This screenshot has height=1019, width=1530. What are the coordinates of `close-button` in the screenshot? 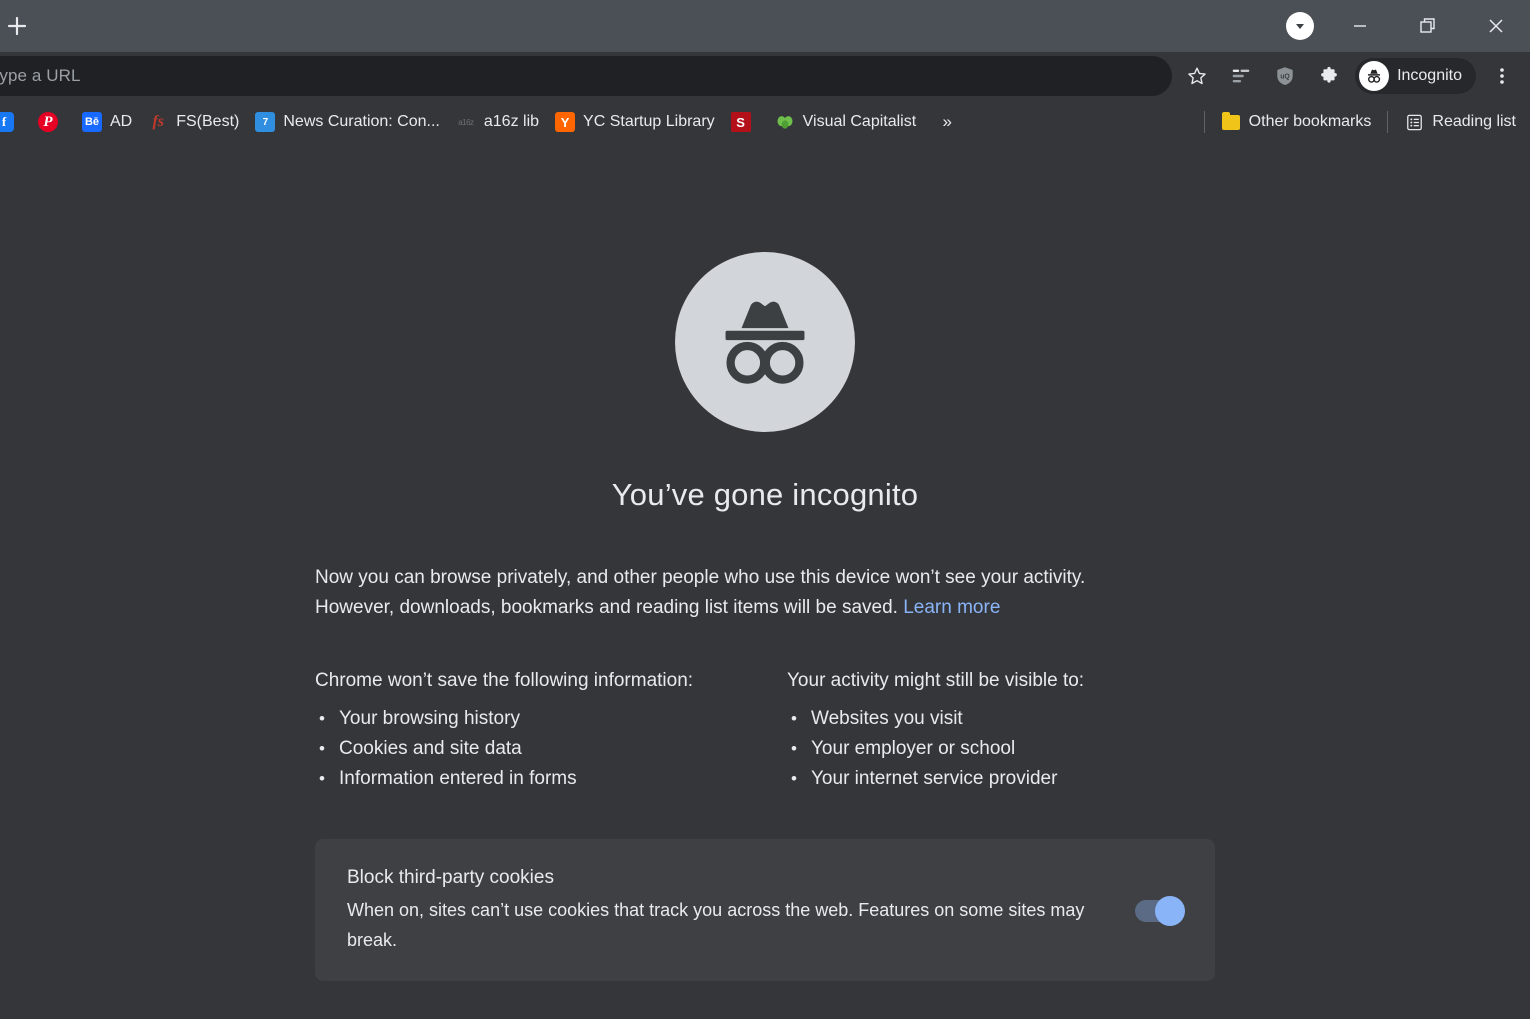 It's located at (1496, 26).